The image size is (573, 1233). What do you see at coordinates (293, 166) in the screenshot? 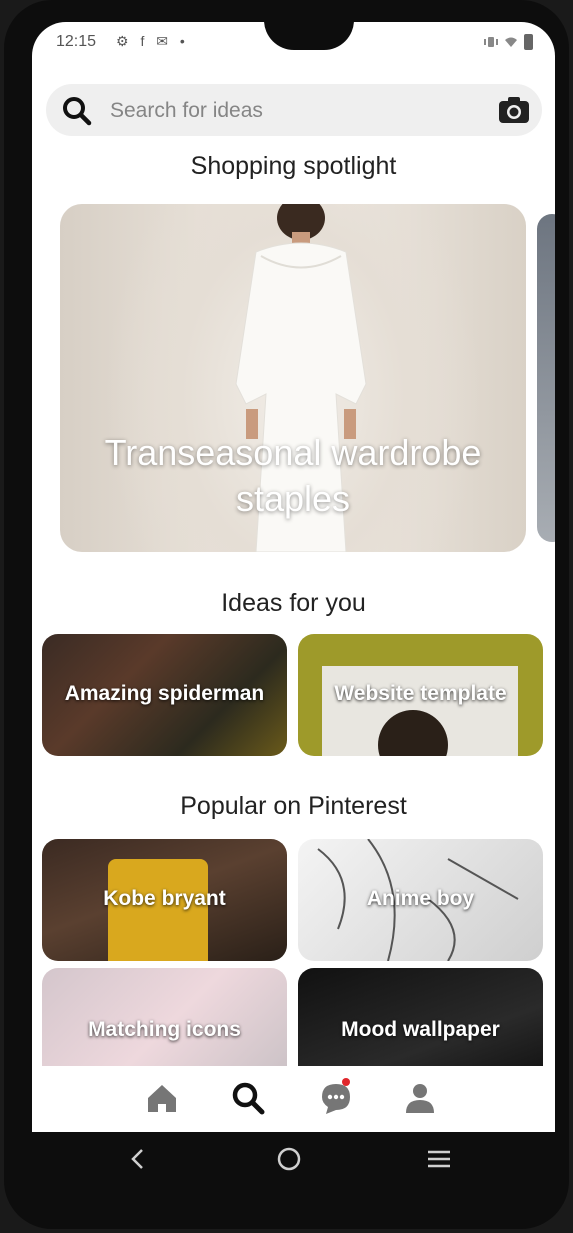
I see `section-title-spotlight: Shopping spotlight` at bounding box center [293, 166].